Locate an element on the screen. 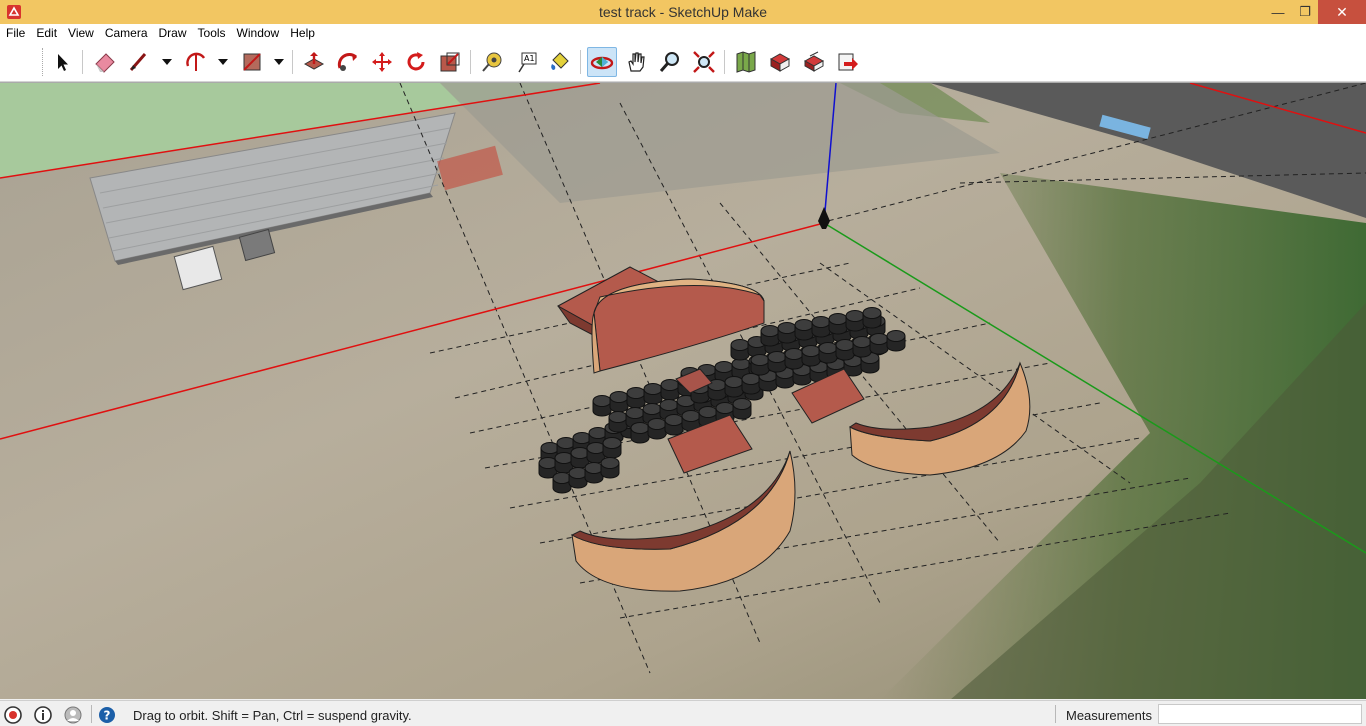 The image size is (1366, 726). close-button: ✕ is located at coordinates (1342, 12).